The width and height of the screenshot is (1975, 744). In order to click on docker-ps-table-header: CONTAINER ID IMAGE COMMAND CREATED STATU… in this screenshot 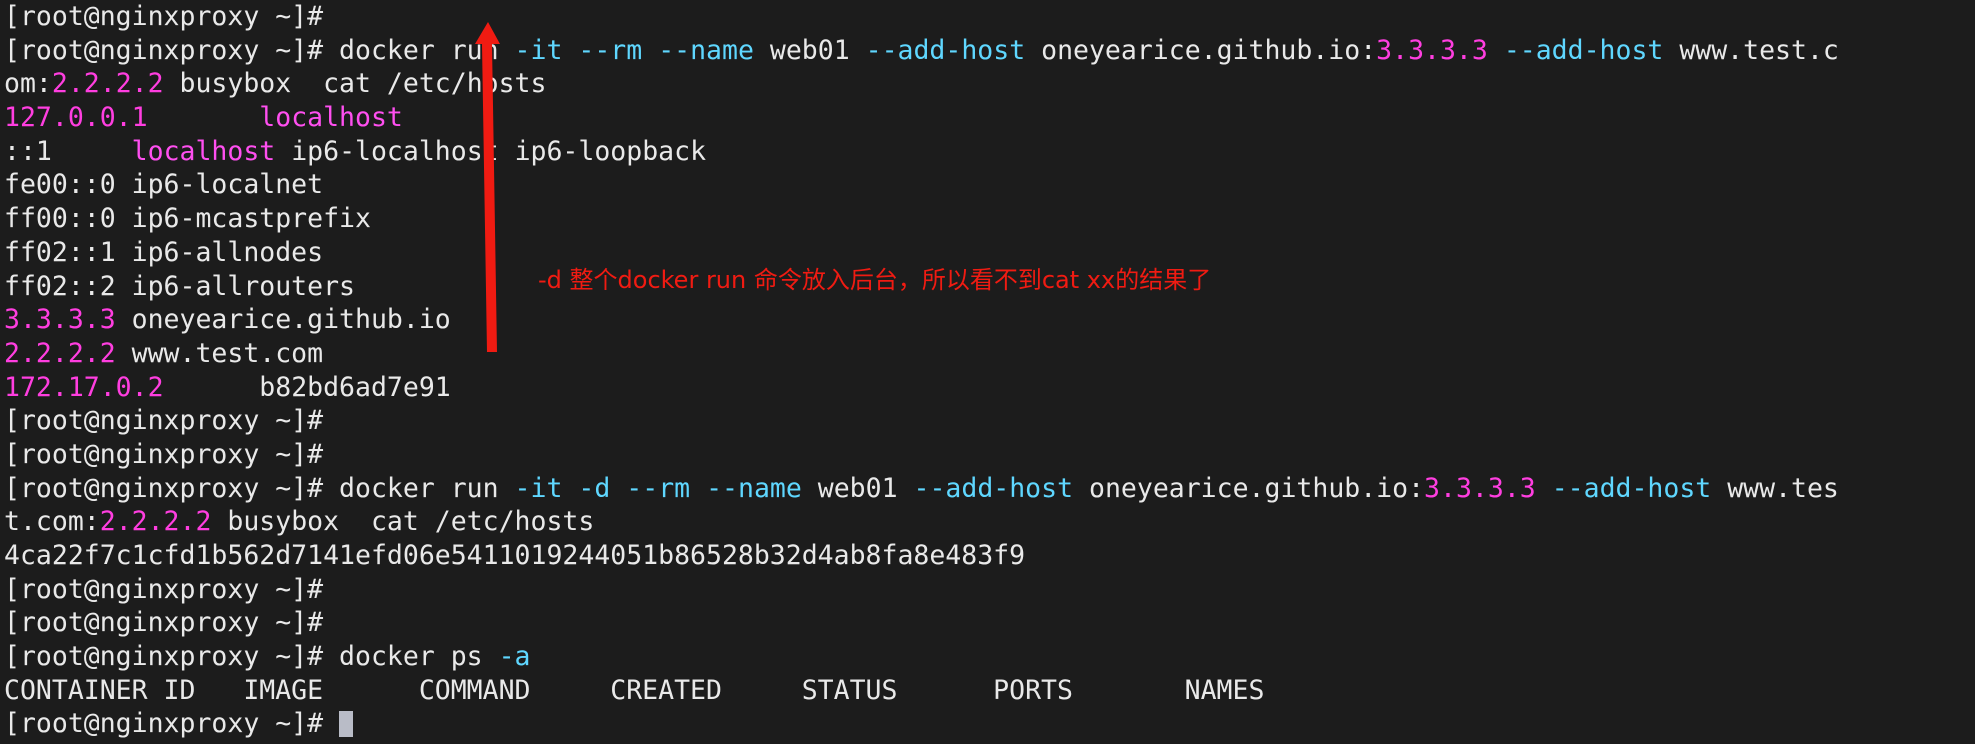, I will do `click(989, 691)`.